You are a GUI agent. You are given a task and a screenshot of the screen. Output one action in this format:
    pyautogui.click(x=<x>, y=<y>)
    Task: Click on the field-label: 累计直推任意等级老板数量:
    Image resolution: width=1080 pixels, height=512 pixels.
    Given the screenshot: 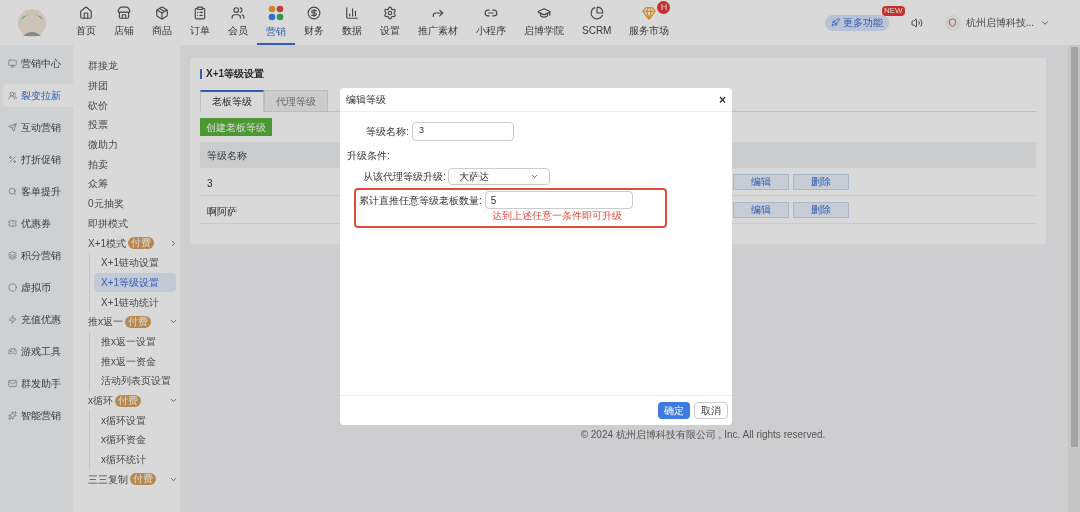 What is the action you would take?
    pyautogui.click(x=421, y=200)
    